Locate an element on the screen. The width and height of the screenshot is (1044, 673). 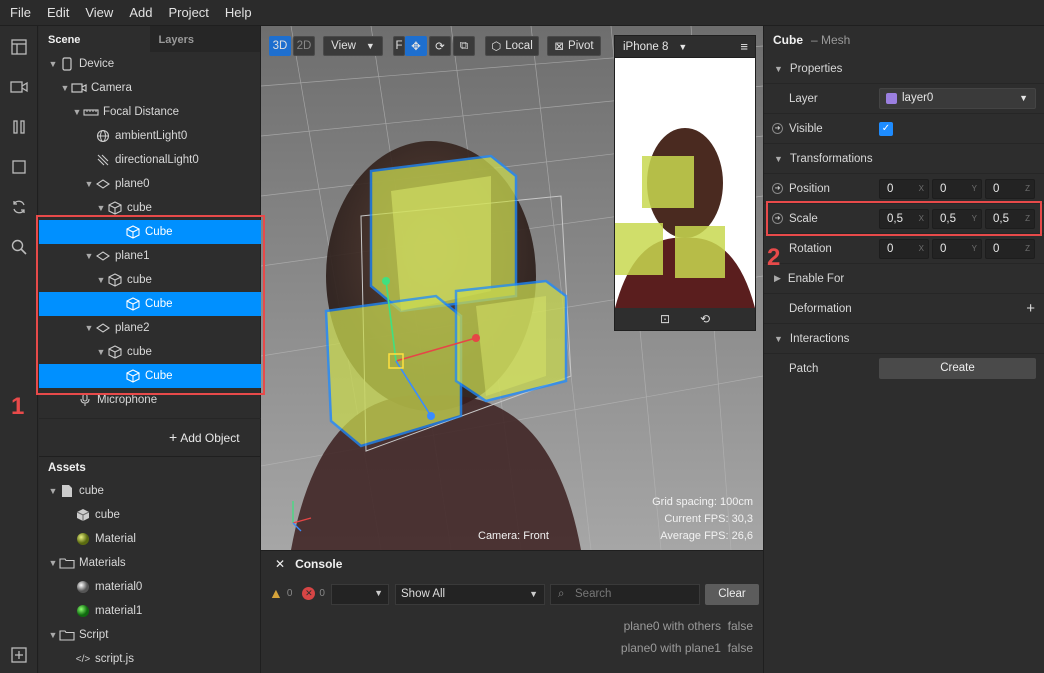
rotation-z-input: 0Z is located at coordinates (1010, 249).